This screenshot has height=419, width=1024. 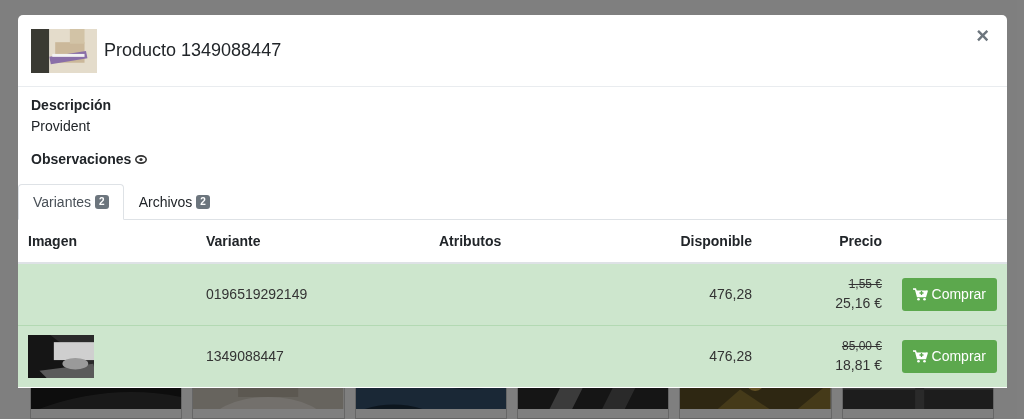 What do you see at coordinates (72, 105) in the screenshot?
I see `description-label: Descripción` at bounding box center [72, 105].